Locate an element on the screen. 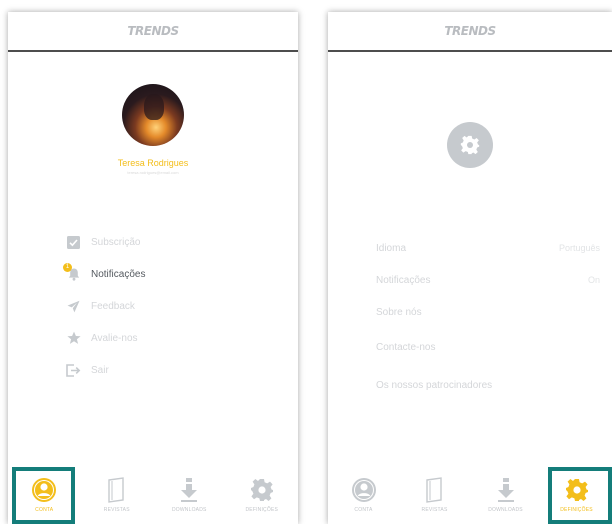 The height and width of the screenshot is (524, 612). menu-item-label: Notificações is located at coordinates (118, 274).